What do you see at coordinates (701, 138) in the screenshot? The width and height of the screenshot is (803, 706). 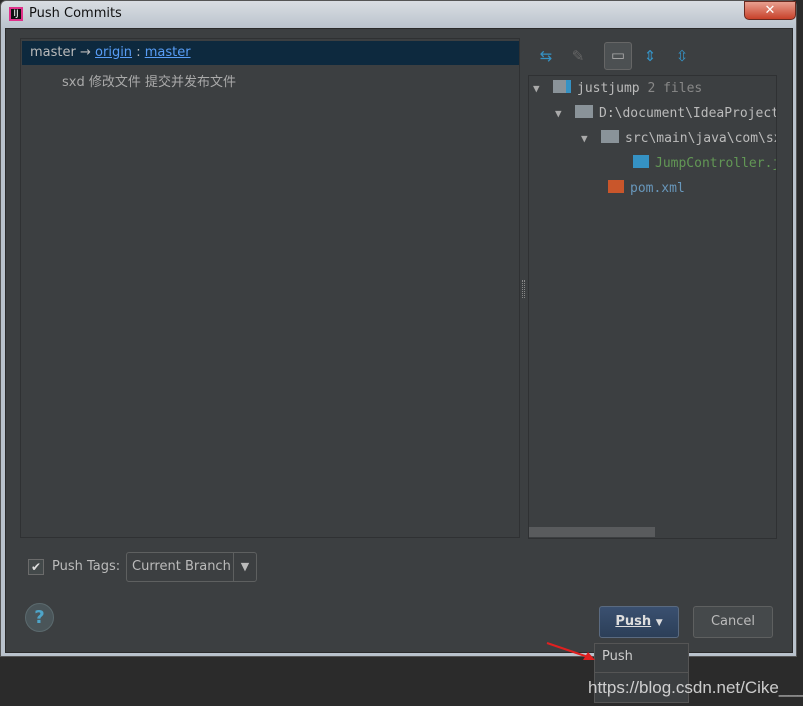 I see `subpath-label: src\main\java\com\sx` at bounding box center [701, 138].